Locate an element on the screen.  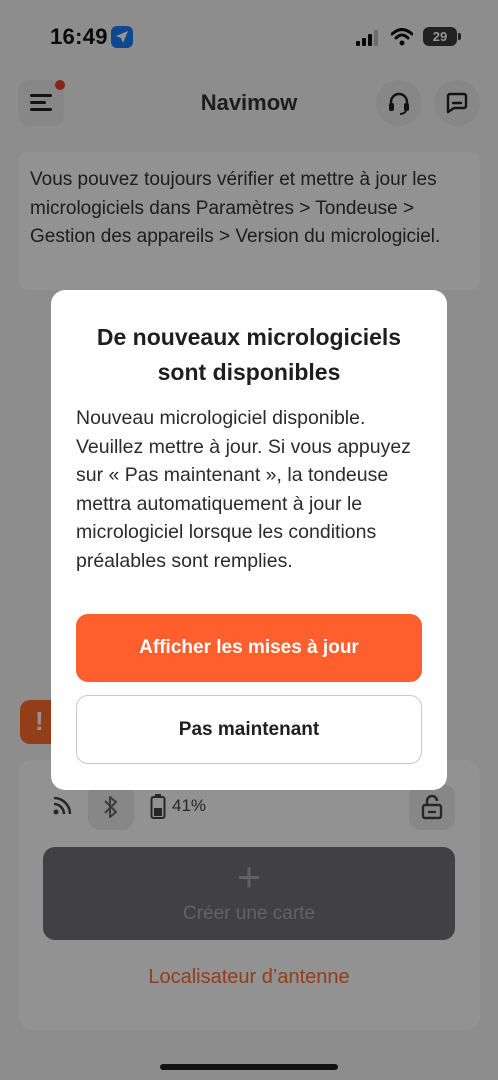
view-updates-button: Afficher les mises à jour is located at coordinates (249, 648).